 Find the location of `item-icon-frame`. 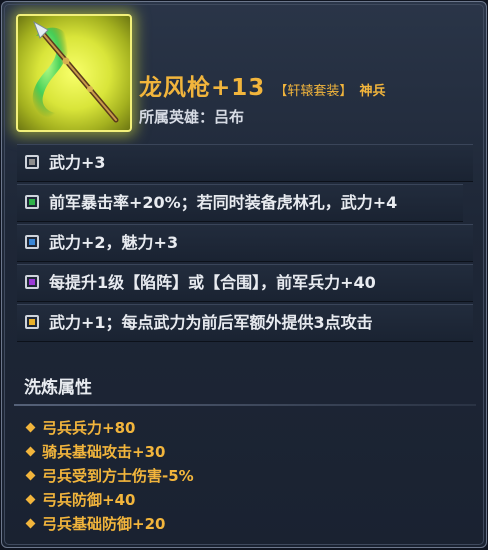

item-icon-frame is located at coordinates (74, 73).